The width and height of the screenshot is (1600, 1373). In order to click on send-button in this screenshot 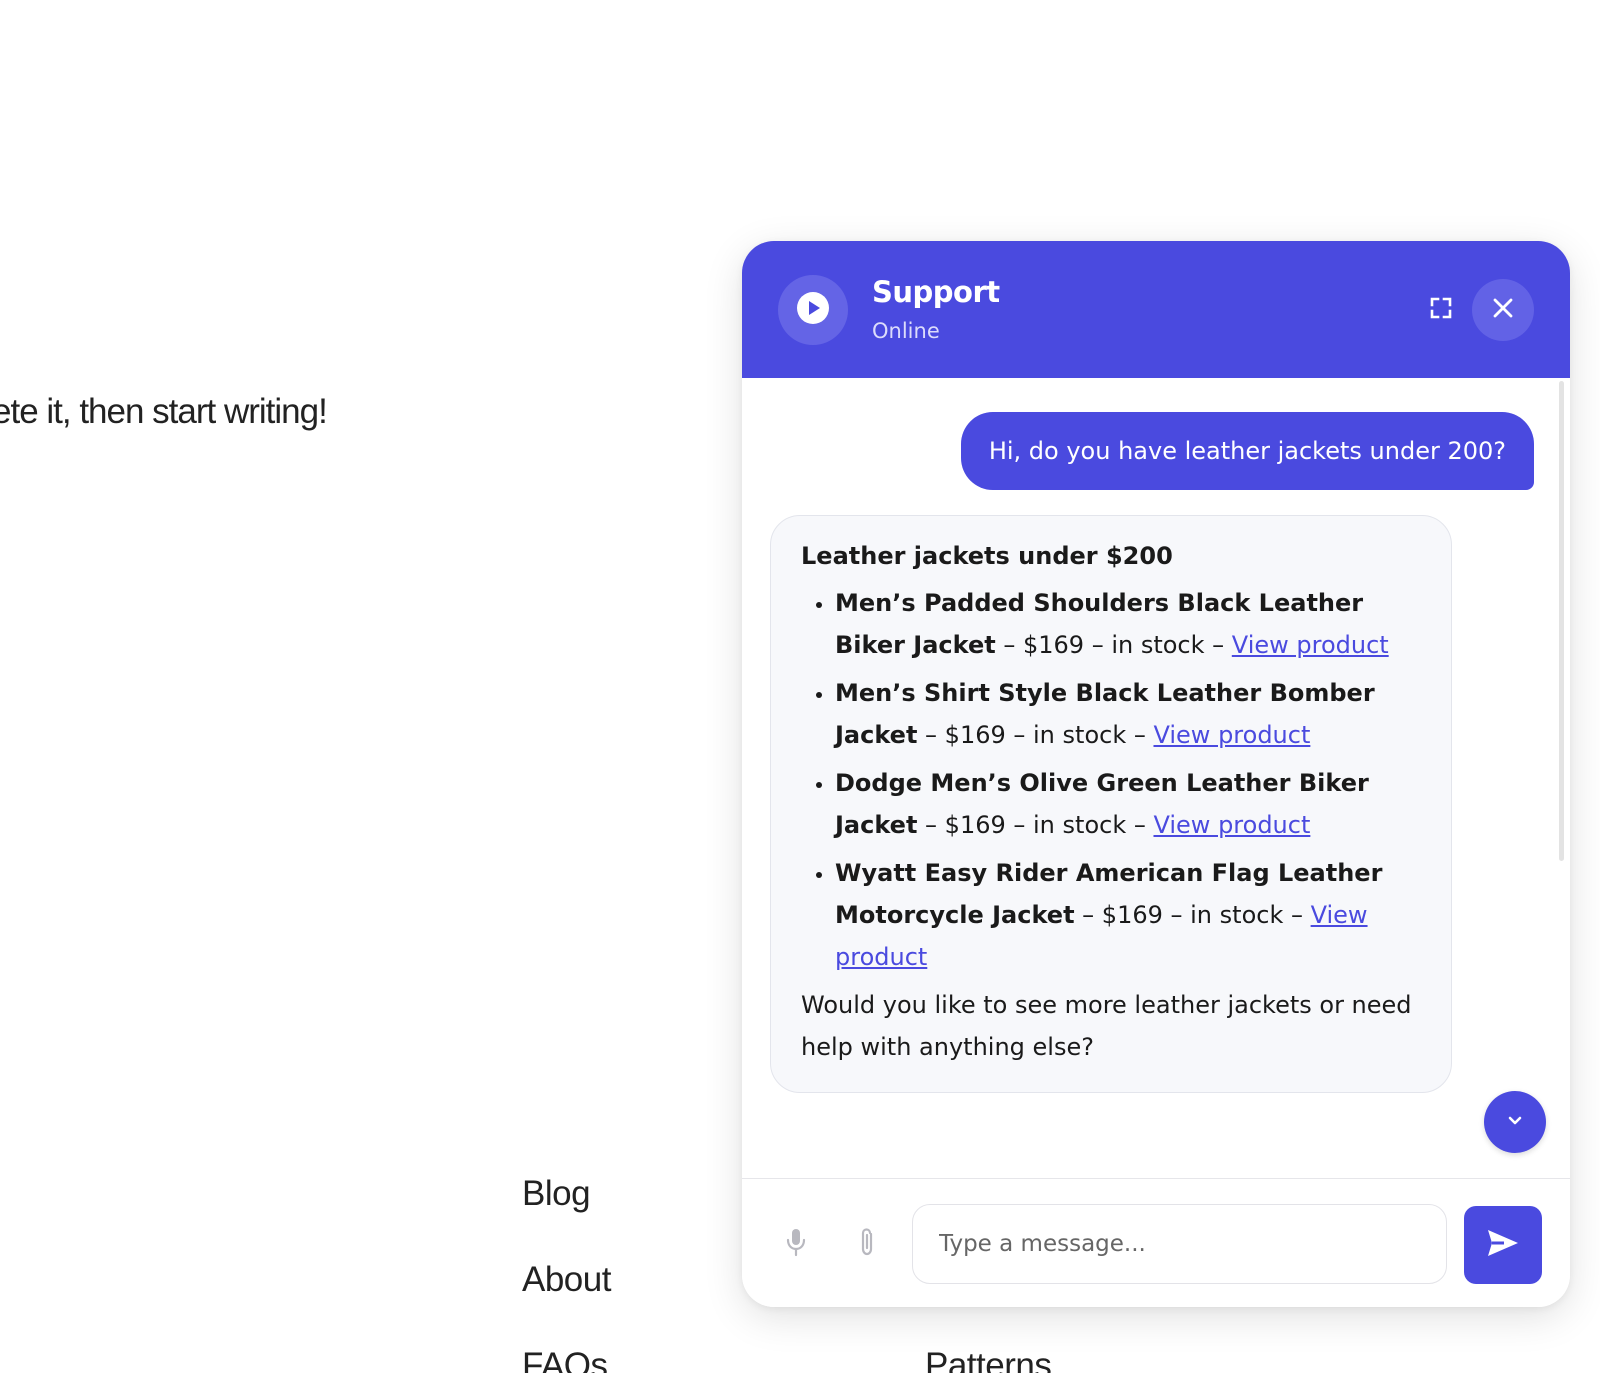, I will do `click(1503, 1245)`.